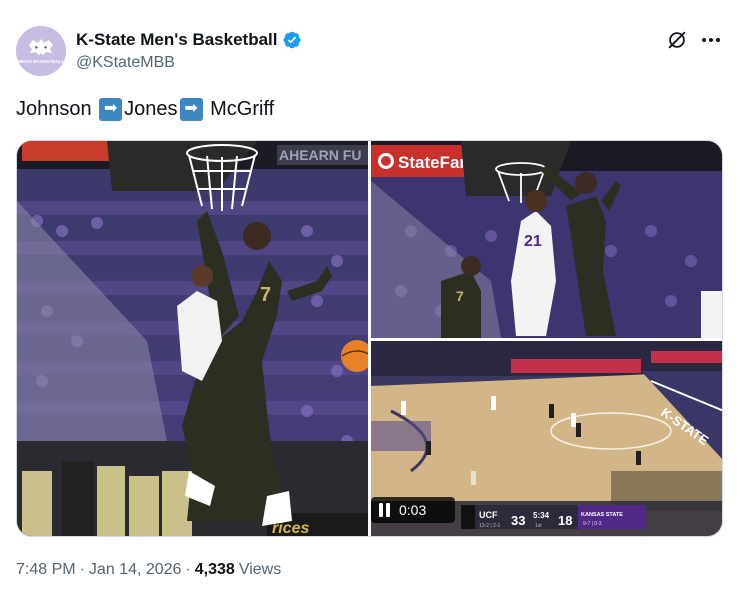 The height and width of the screenshot is (603, 741). Describe the element at coordinates (46, 570) in the screenshot. I see `post-time: 7:48 PM` at that location.